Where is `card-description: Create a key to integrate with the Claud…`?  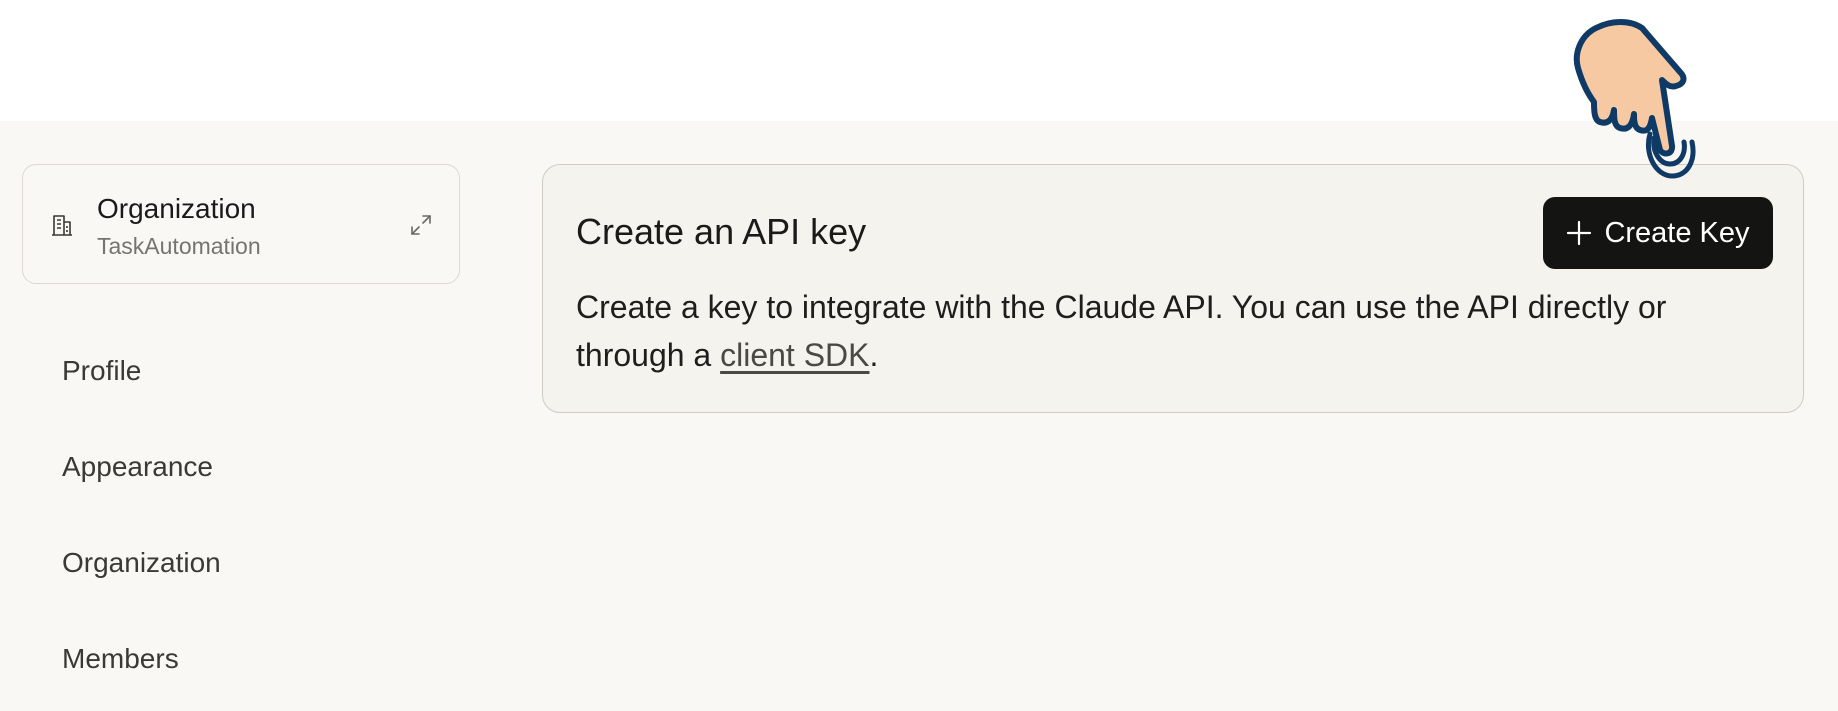 card-description: Create a key to integrate with the Claud… is located at coordinates (1166, 331).